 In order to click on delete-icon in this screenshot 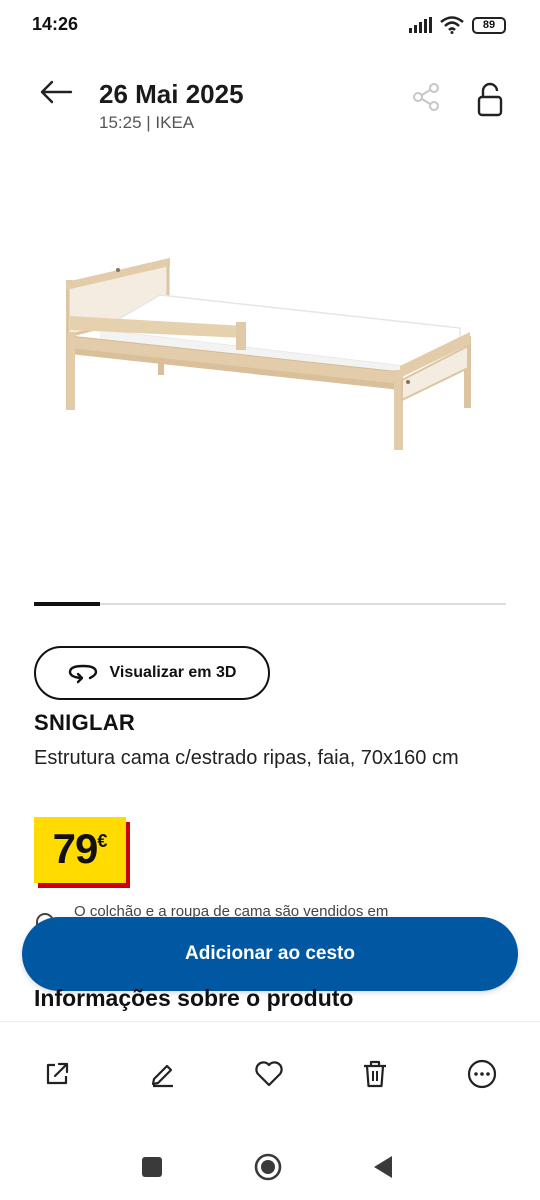, I will do `click(375, 1074)`.